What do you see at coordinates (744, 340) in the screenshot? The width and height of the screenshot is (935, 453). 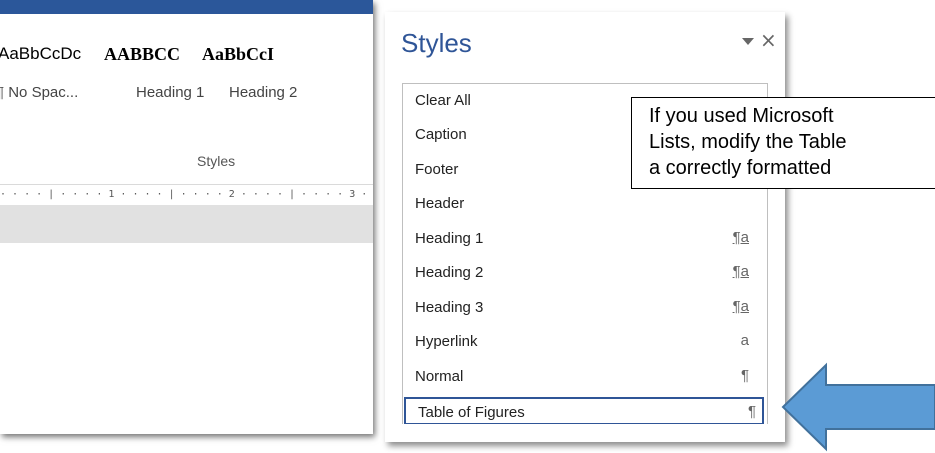 I see `character-style-icon: a` at bounding box center [744, 340].